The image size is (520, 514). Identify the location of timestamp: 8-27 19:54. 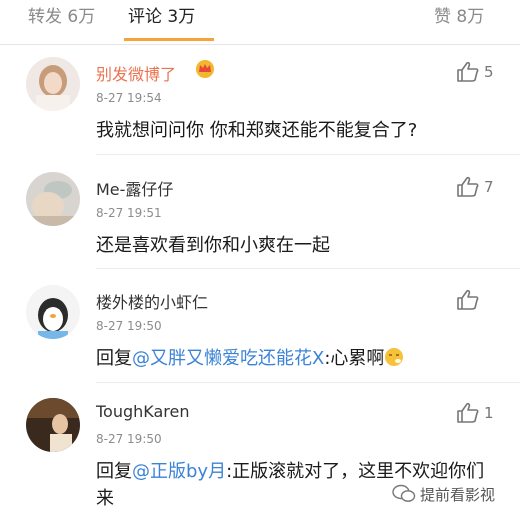
(129, 98).